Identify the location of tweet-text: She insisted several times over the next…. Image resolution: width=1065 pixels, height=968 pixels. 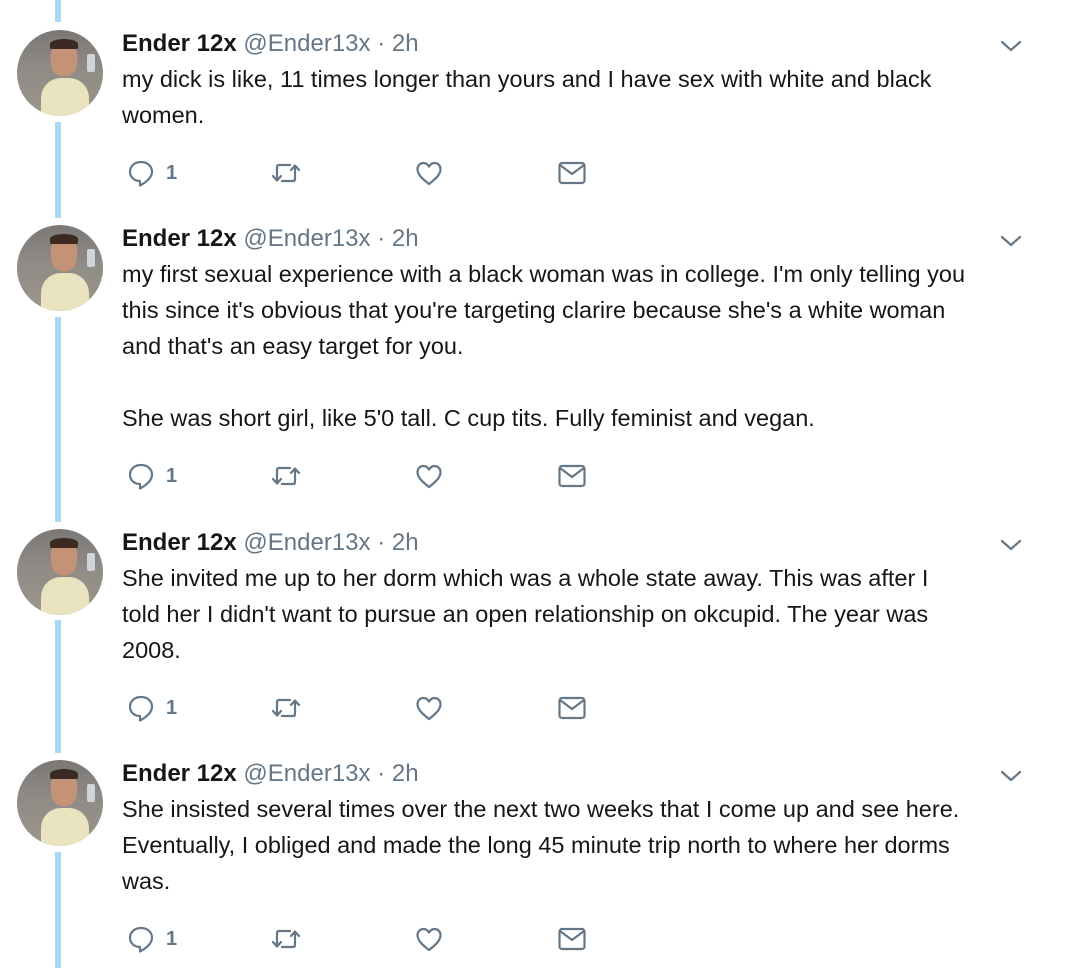
(541, 845).